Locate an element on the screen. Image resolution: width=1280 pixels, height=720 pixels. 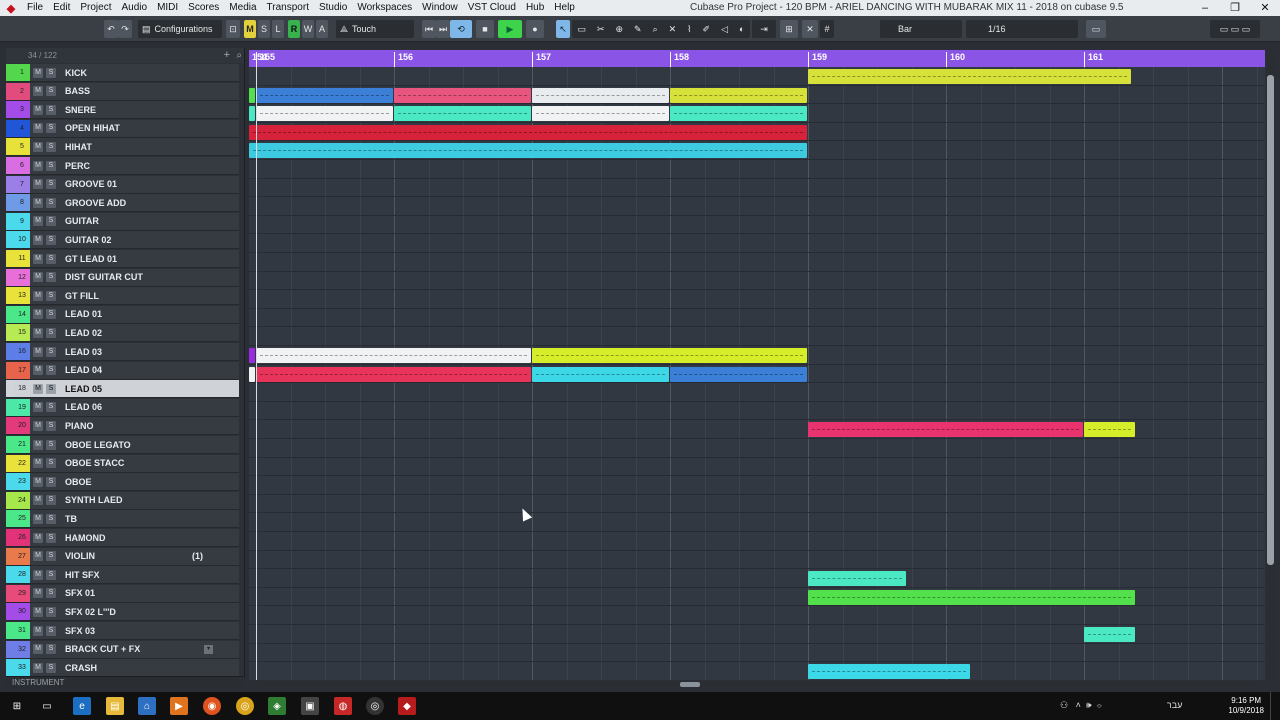
track-row: 6 M S PERC is located at coordinates (122, 166).